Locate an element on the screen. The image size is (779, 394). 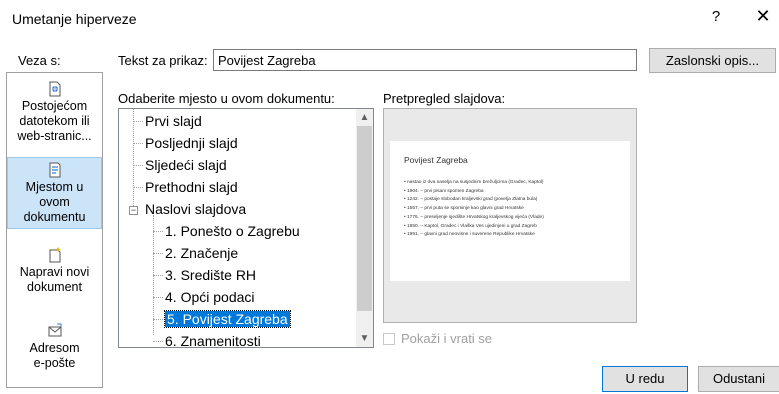
tree-item: 2. Značenje is located at coordinates (201, 253).